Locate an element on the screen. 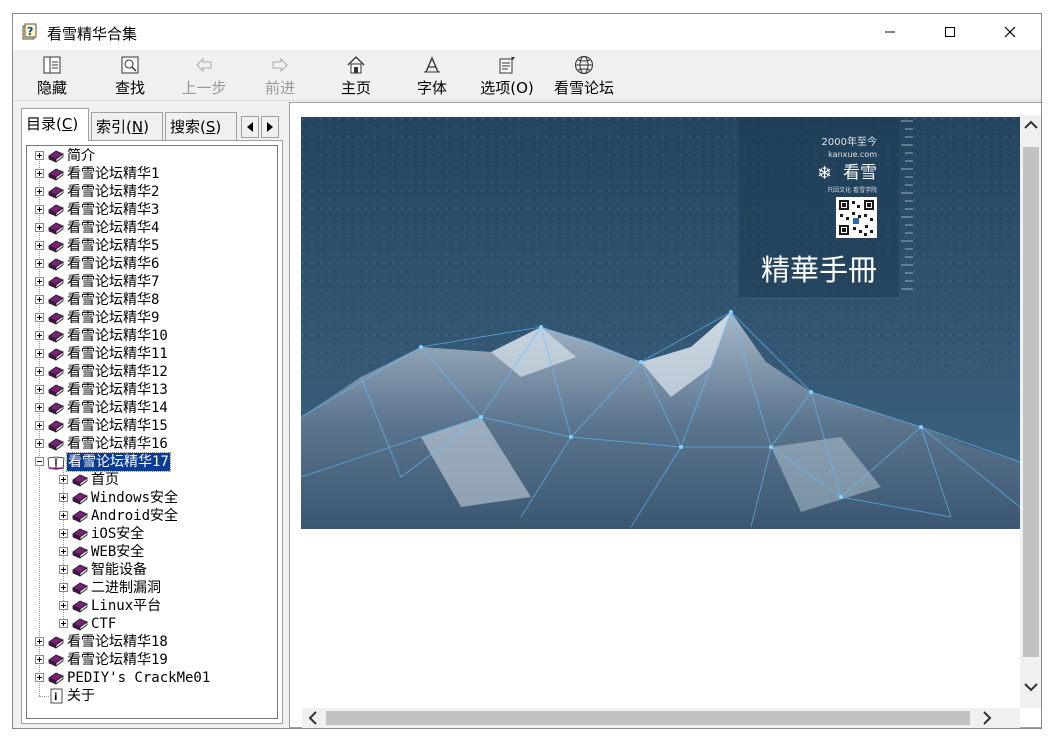 The width and height of the screenshot is (1057, 742). tree-subitem: 二进制漏洞 is located at coordinates (152, 588).